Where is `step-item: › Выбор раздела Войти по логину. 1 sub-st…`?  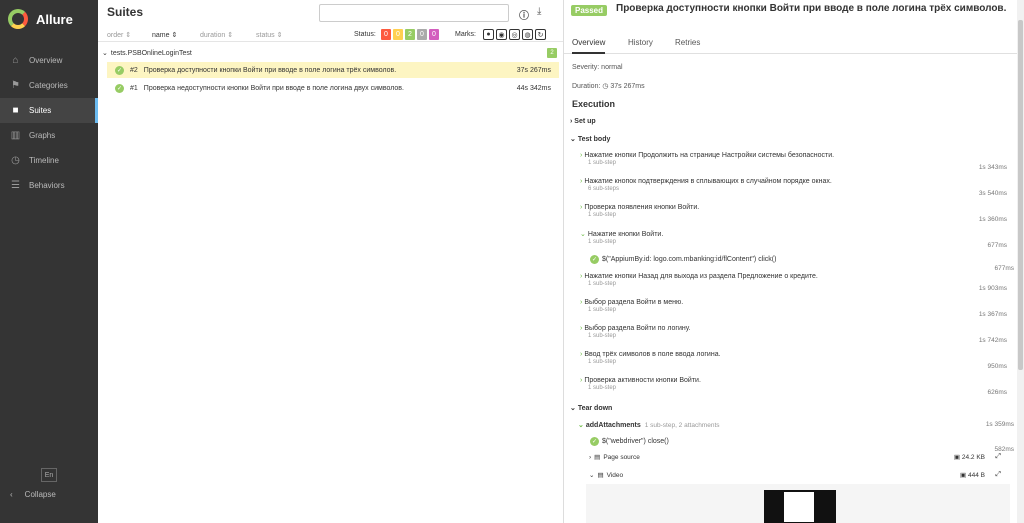 step-item: › Выбор раздела Войти по логину. 1 sub-st… is located at coordinates (795, 334).